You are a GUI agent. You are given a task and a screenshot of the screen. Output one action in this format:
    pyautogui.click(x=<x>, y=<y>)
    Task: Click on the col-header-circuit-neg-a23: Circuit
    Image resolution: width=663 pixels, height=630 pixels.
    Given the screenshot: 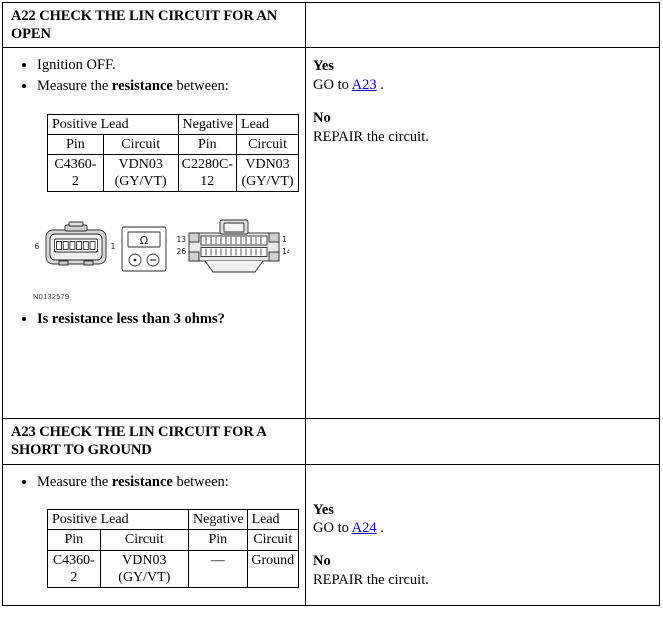 What is the action you would take?
    pyautogui.click(x=273, y=540)
    